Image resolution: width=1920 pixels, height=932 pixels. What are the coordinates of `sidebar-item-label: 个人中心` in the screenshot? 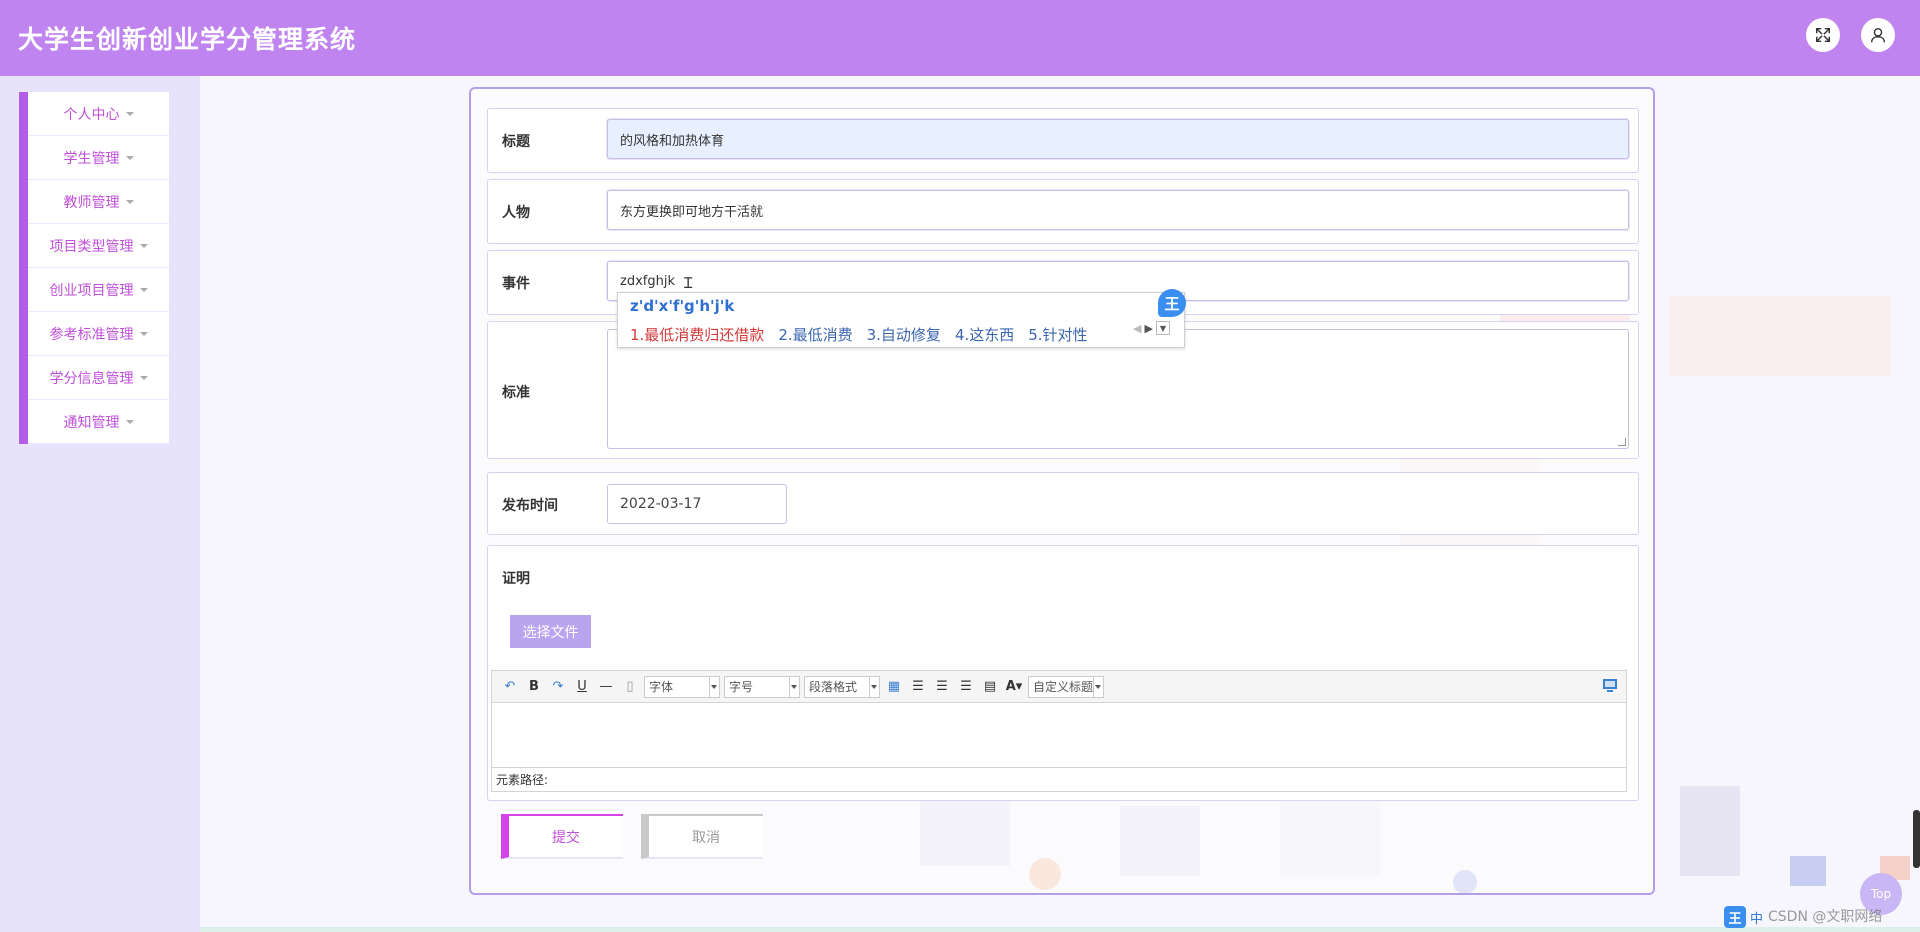 It's located at (91, 114).